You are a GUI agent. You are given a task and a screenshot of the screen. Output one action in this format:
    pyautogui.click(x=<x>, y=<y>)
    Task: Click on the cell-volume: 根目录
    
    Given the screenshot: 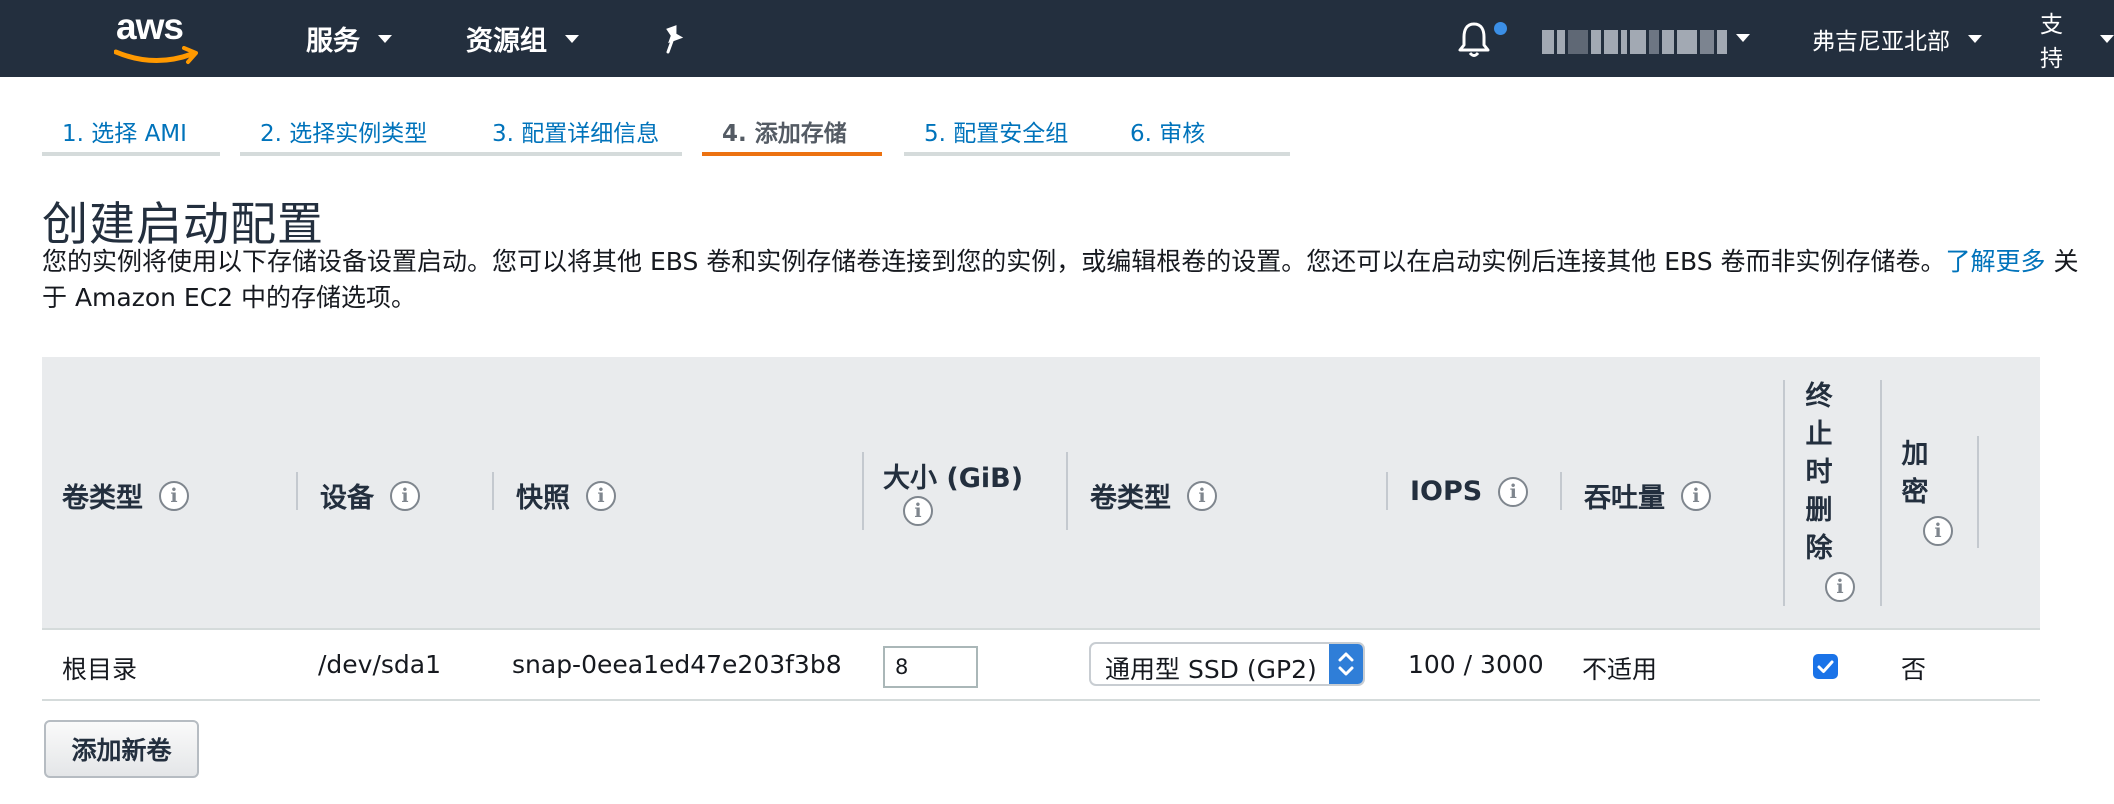 What is the action you would take?
    pyautogui.click(x=100, y=669)
    